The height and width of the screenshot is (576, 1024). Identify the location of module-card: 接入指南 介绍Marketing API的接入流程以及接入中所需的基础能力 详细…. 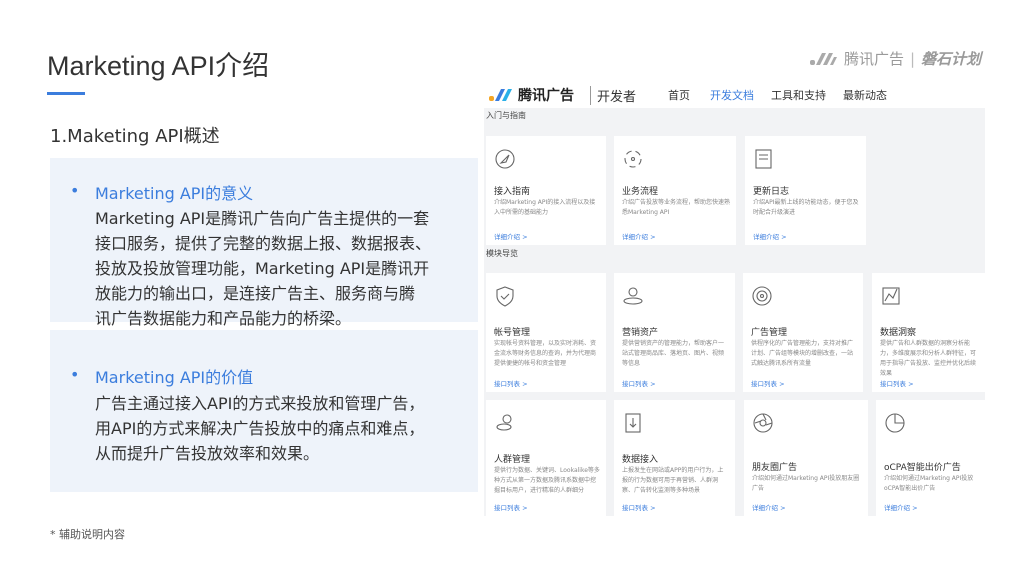
(546, 190).